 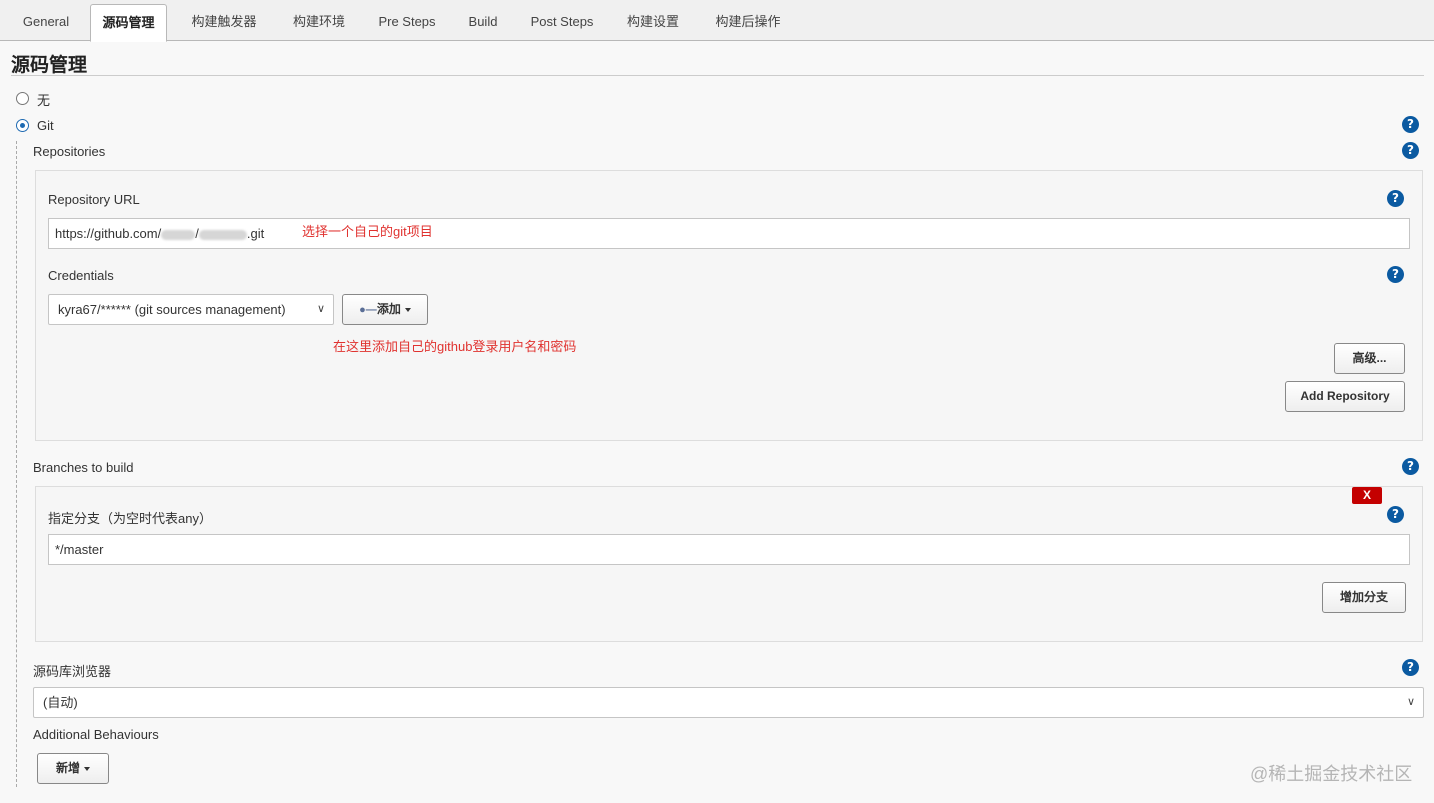 What do you see at coordinates (255, 233) in the screenshot?
I see `repository-url-suffix: .git` at bounding box center [255, 233].